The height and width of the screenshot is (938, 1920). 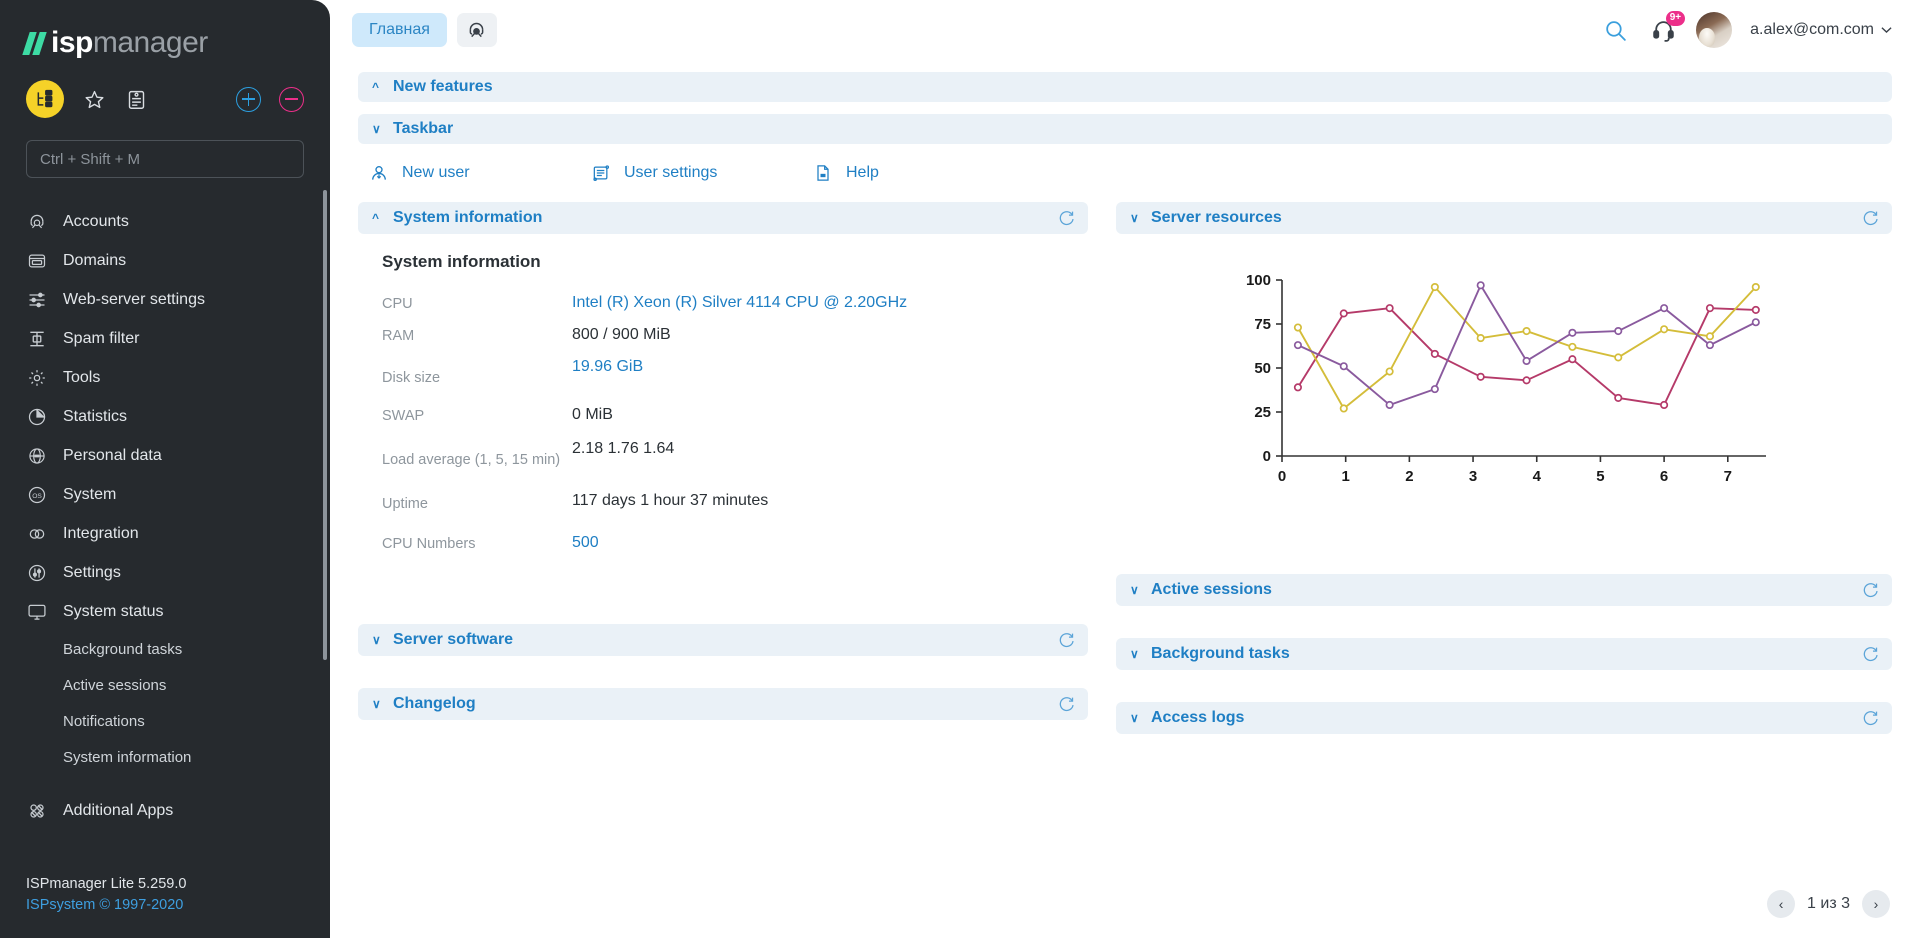 I want to click on pagination-label: 1 из 3, so click(x=1828, y=903).